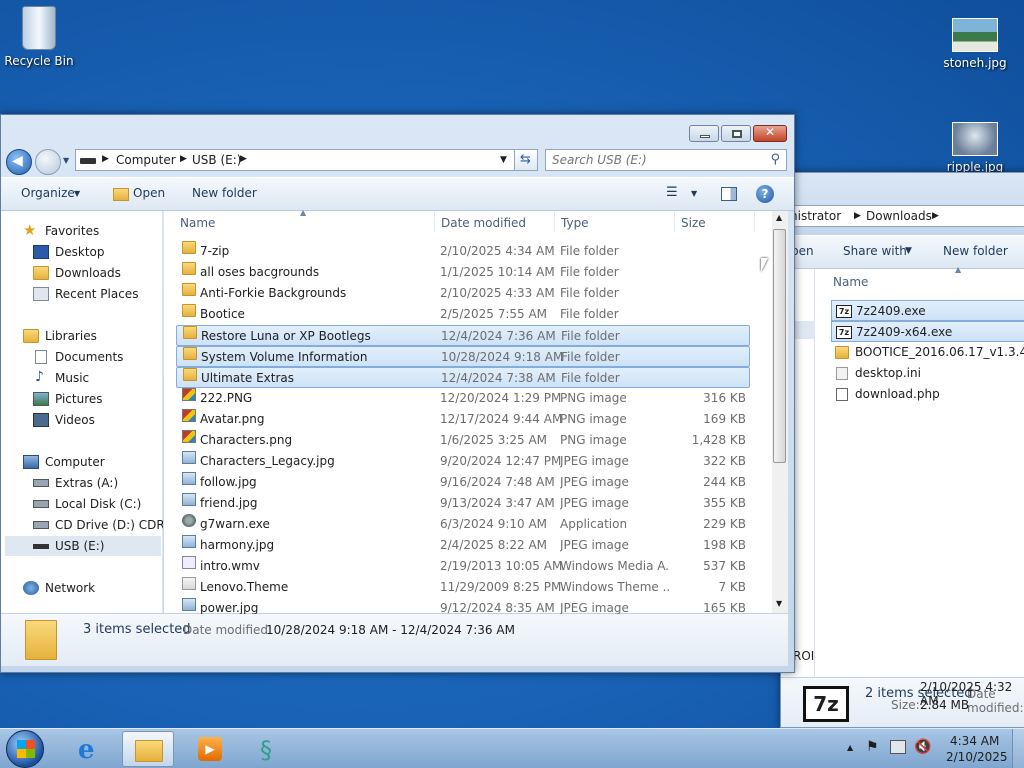  What do you see at coordinates (48, 162) in the screenshot?
I see `forward-button` at bounding box center [48, 162].